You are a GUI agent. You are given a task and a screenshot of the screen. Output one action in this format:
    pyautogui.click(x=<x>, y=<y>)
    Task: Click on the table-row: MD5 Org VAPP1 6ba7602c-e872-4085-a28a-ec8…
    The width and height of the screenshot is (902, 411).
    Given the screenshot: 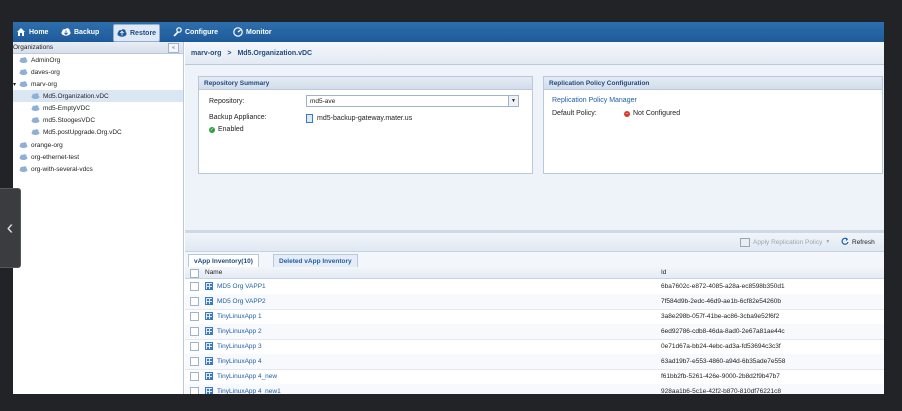 What is the action you would take?
    pyautogui.click(x=534, y=287)
    